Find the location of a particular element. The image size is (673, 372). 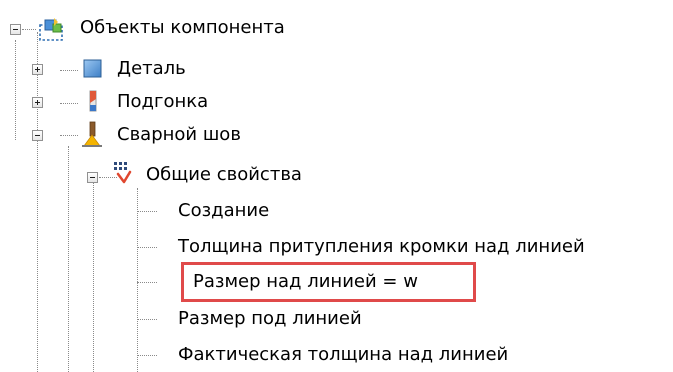

tree-line-level4 is located at coordinates (137, 280).